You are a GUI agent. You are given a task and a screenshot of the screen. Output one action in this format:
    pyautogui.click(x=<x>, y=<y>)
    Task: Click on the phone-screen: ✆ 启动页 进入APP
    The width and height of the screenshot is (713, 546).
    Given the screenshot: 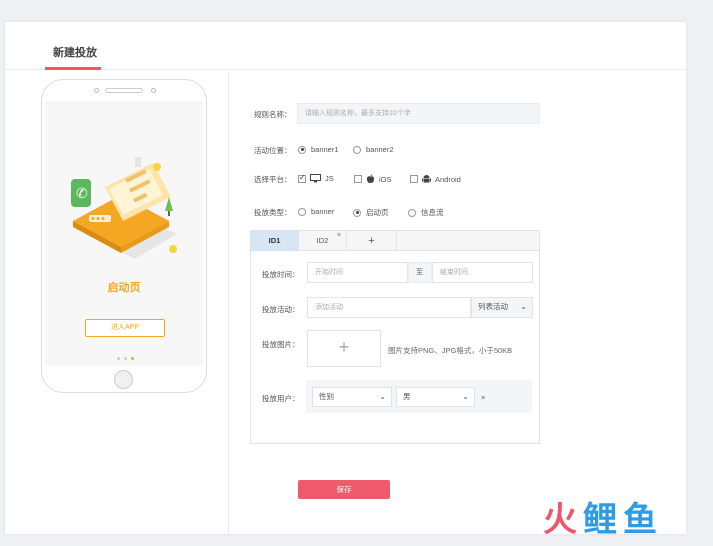 What is the action you would take?
    pyautogui.click(x=124, y=233)
    